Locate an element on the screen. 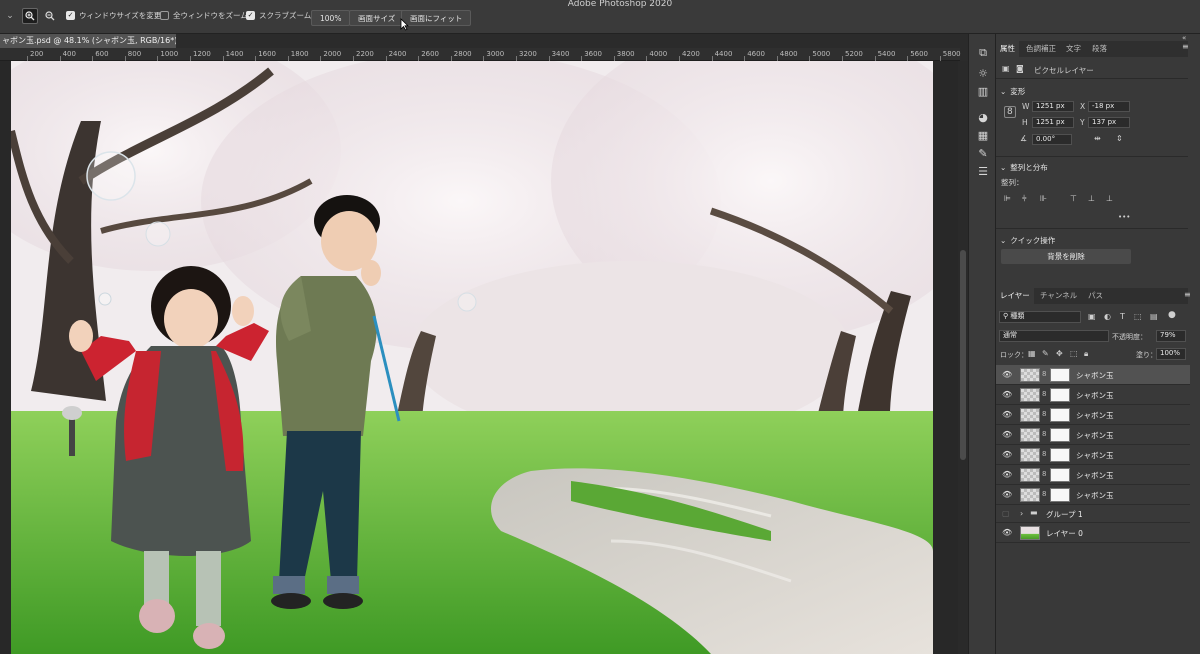  zoom-all-windows-checkbox is located at coordinates (164, 15).